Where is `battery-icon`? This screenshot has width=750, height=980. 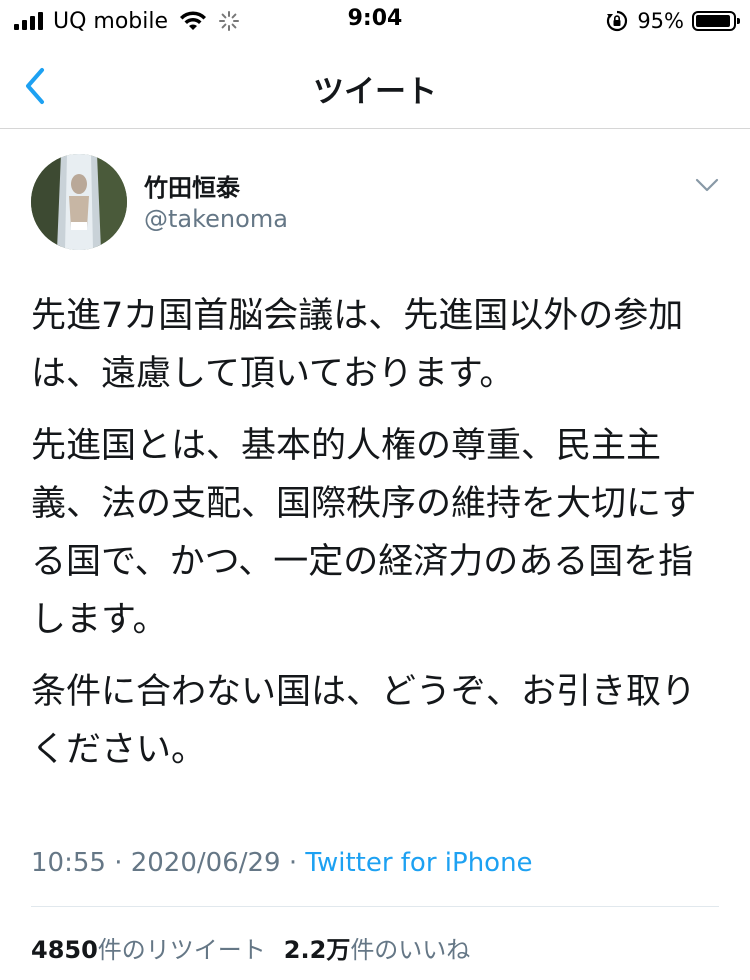
battery-icon is located at coordinates (716, 21).